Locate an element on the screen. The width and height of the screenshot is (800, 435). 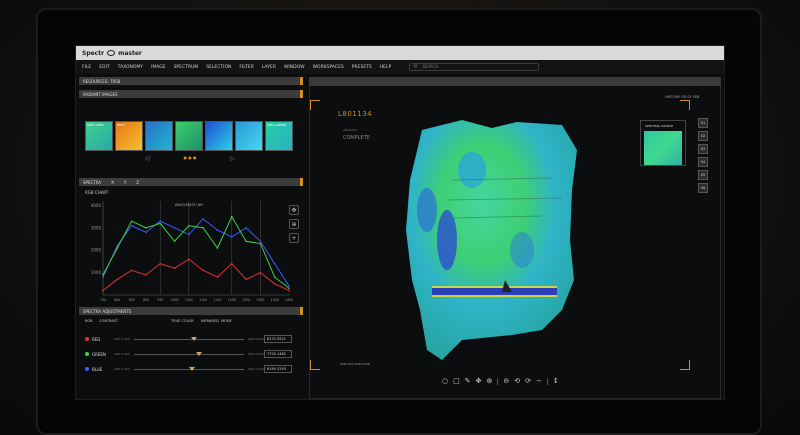
viewer-header is located at coordinates (515, 81).